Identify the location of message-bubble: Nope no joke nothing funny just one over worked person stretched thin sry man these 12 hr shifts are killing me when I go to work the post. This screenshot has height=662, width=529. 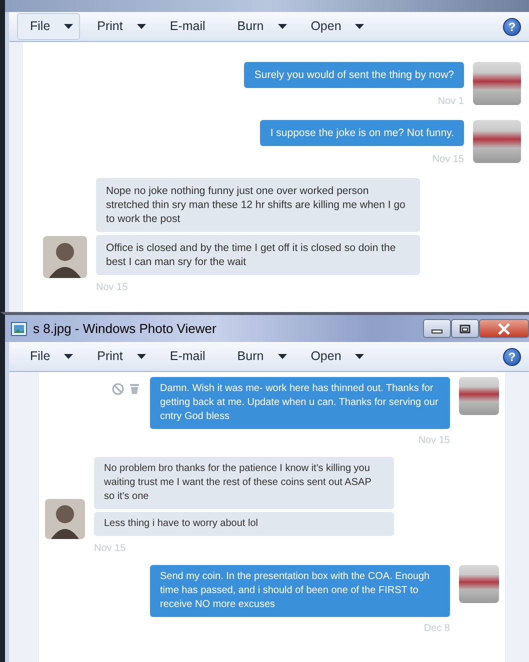
(258, 205).